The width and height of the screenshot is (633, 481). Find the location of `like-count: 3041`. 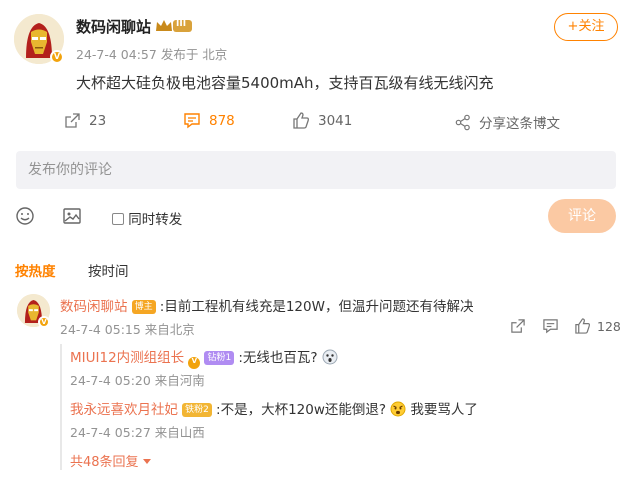

like-count: 3041 is located at coordinates (335, 120).